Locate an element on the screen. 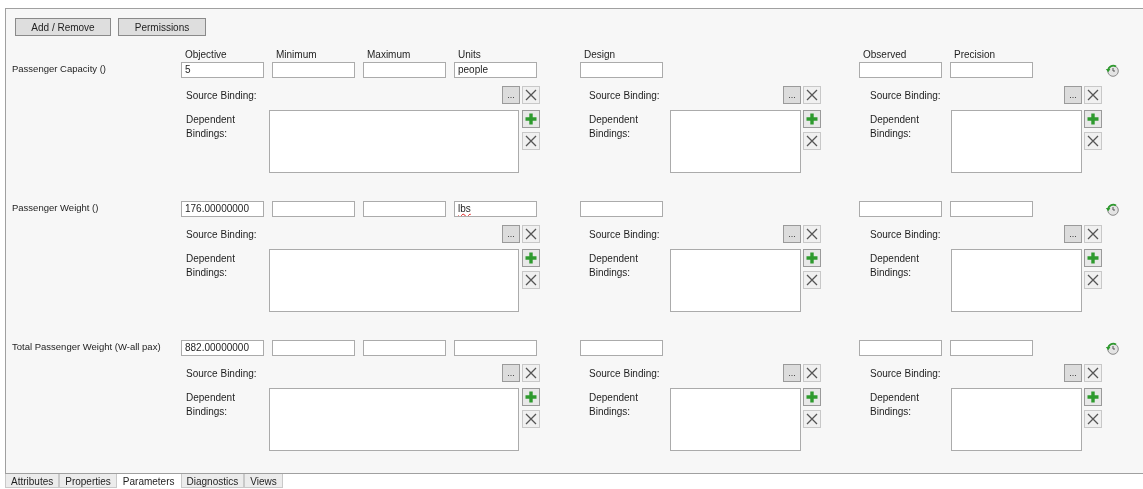 This screenshot has width=1143, height=489. tab: Attributes is located at coordinates (32, 481).